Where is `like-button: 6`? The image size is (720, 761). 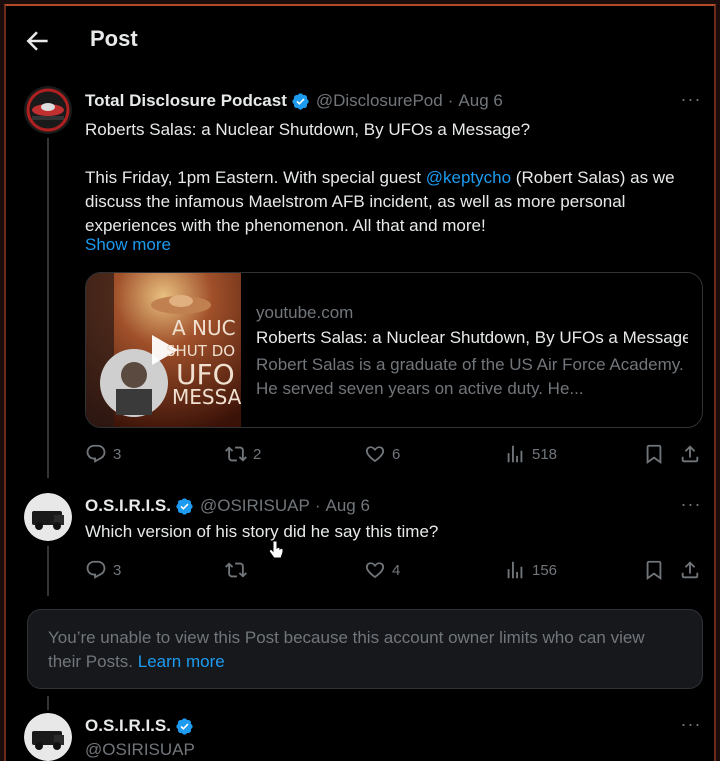 like-button: 6 is located at coordinates (382, 454).